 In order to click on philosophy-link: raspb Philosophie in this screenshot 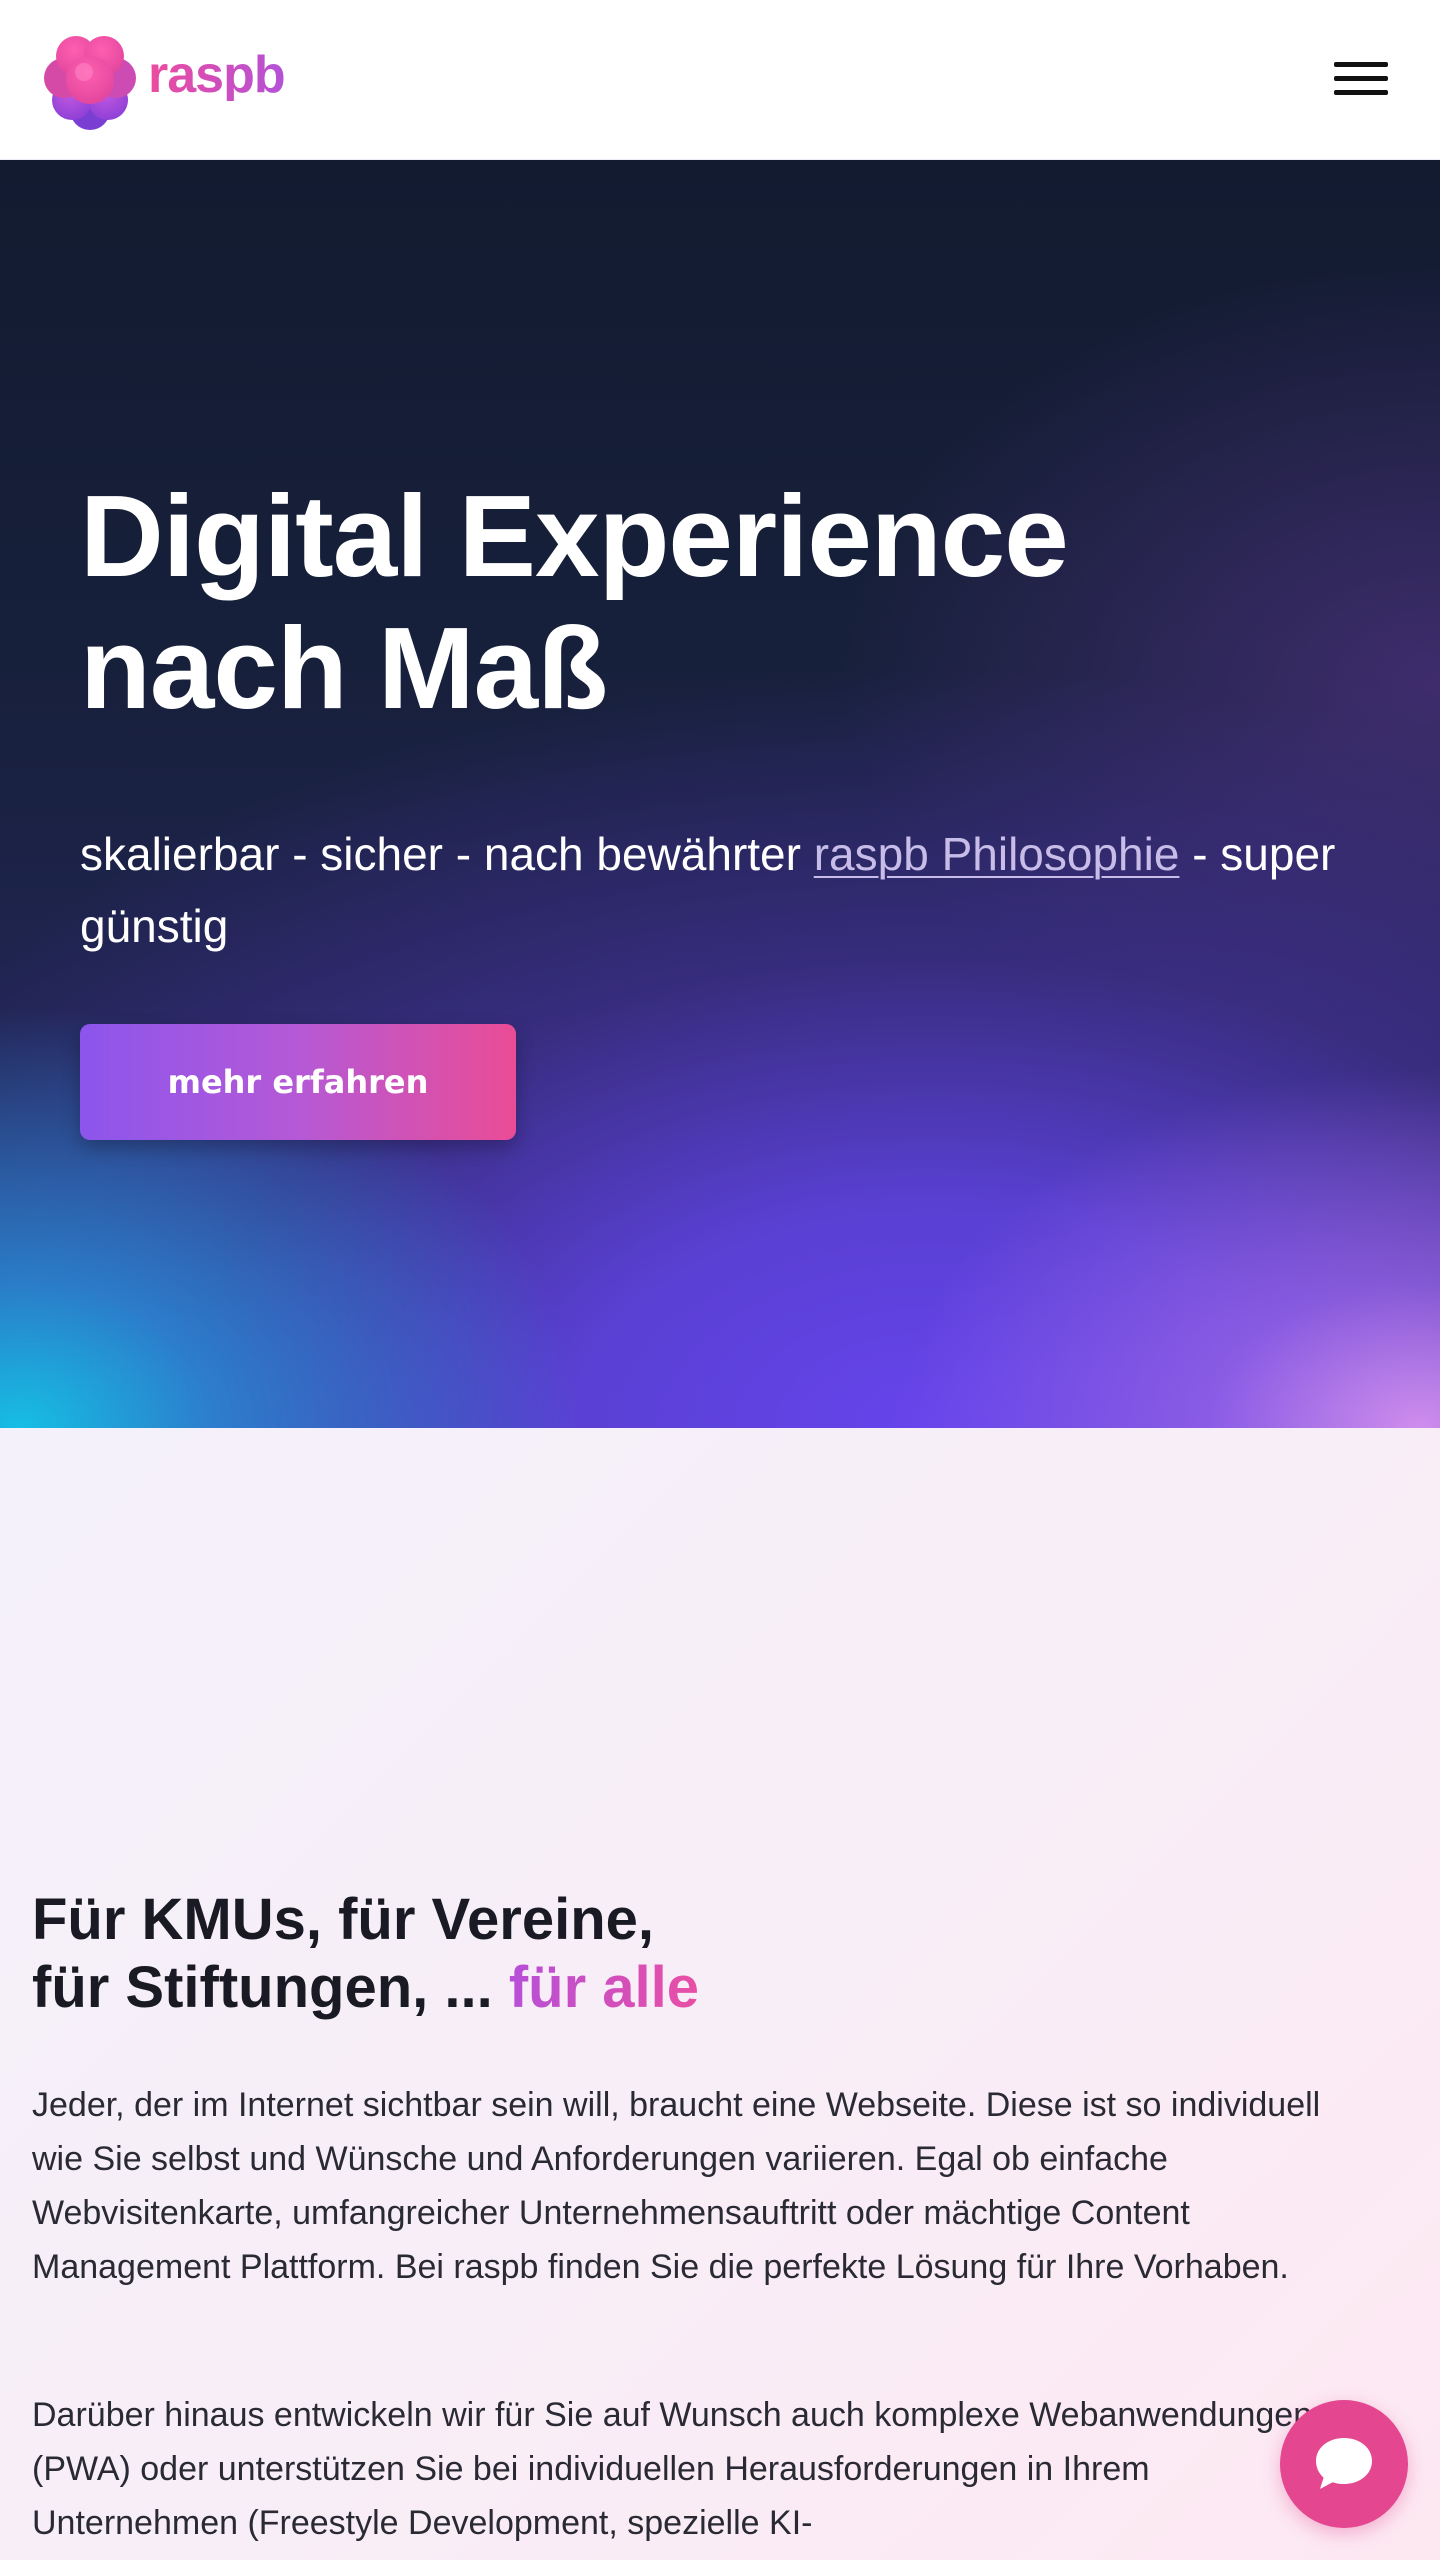, I will do `click(997, 854)`.